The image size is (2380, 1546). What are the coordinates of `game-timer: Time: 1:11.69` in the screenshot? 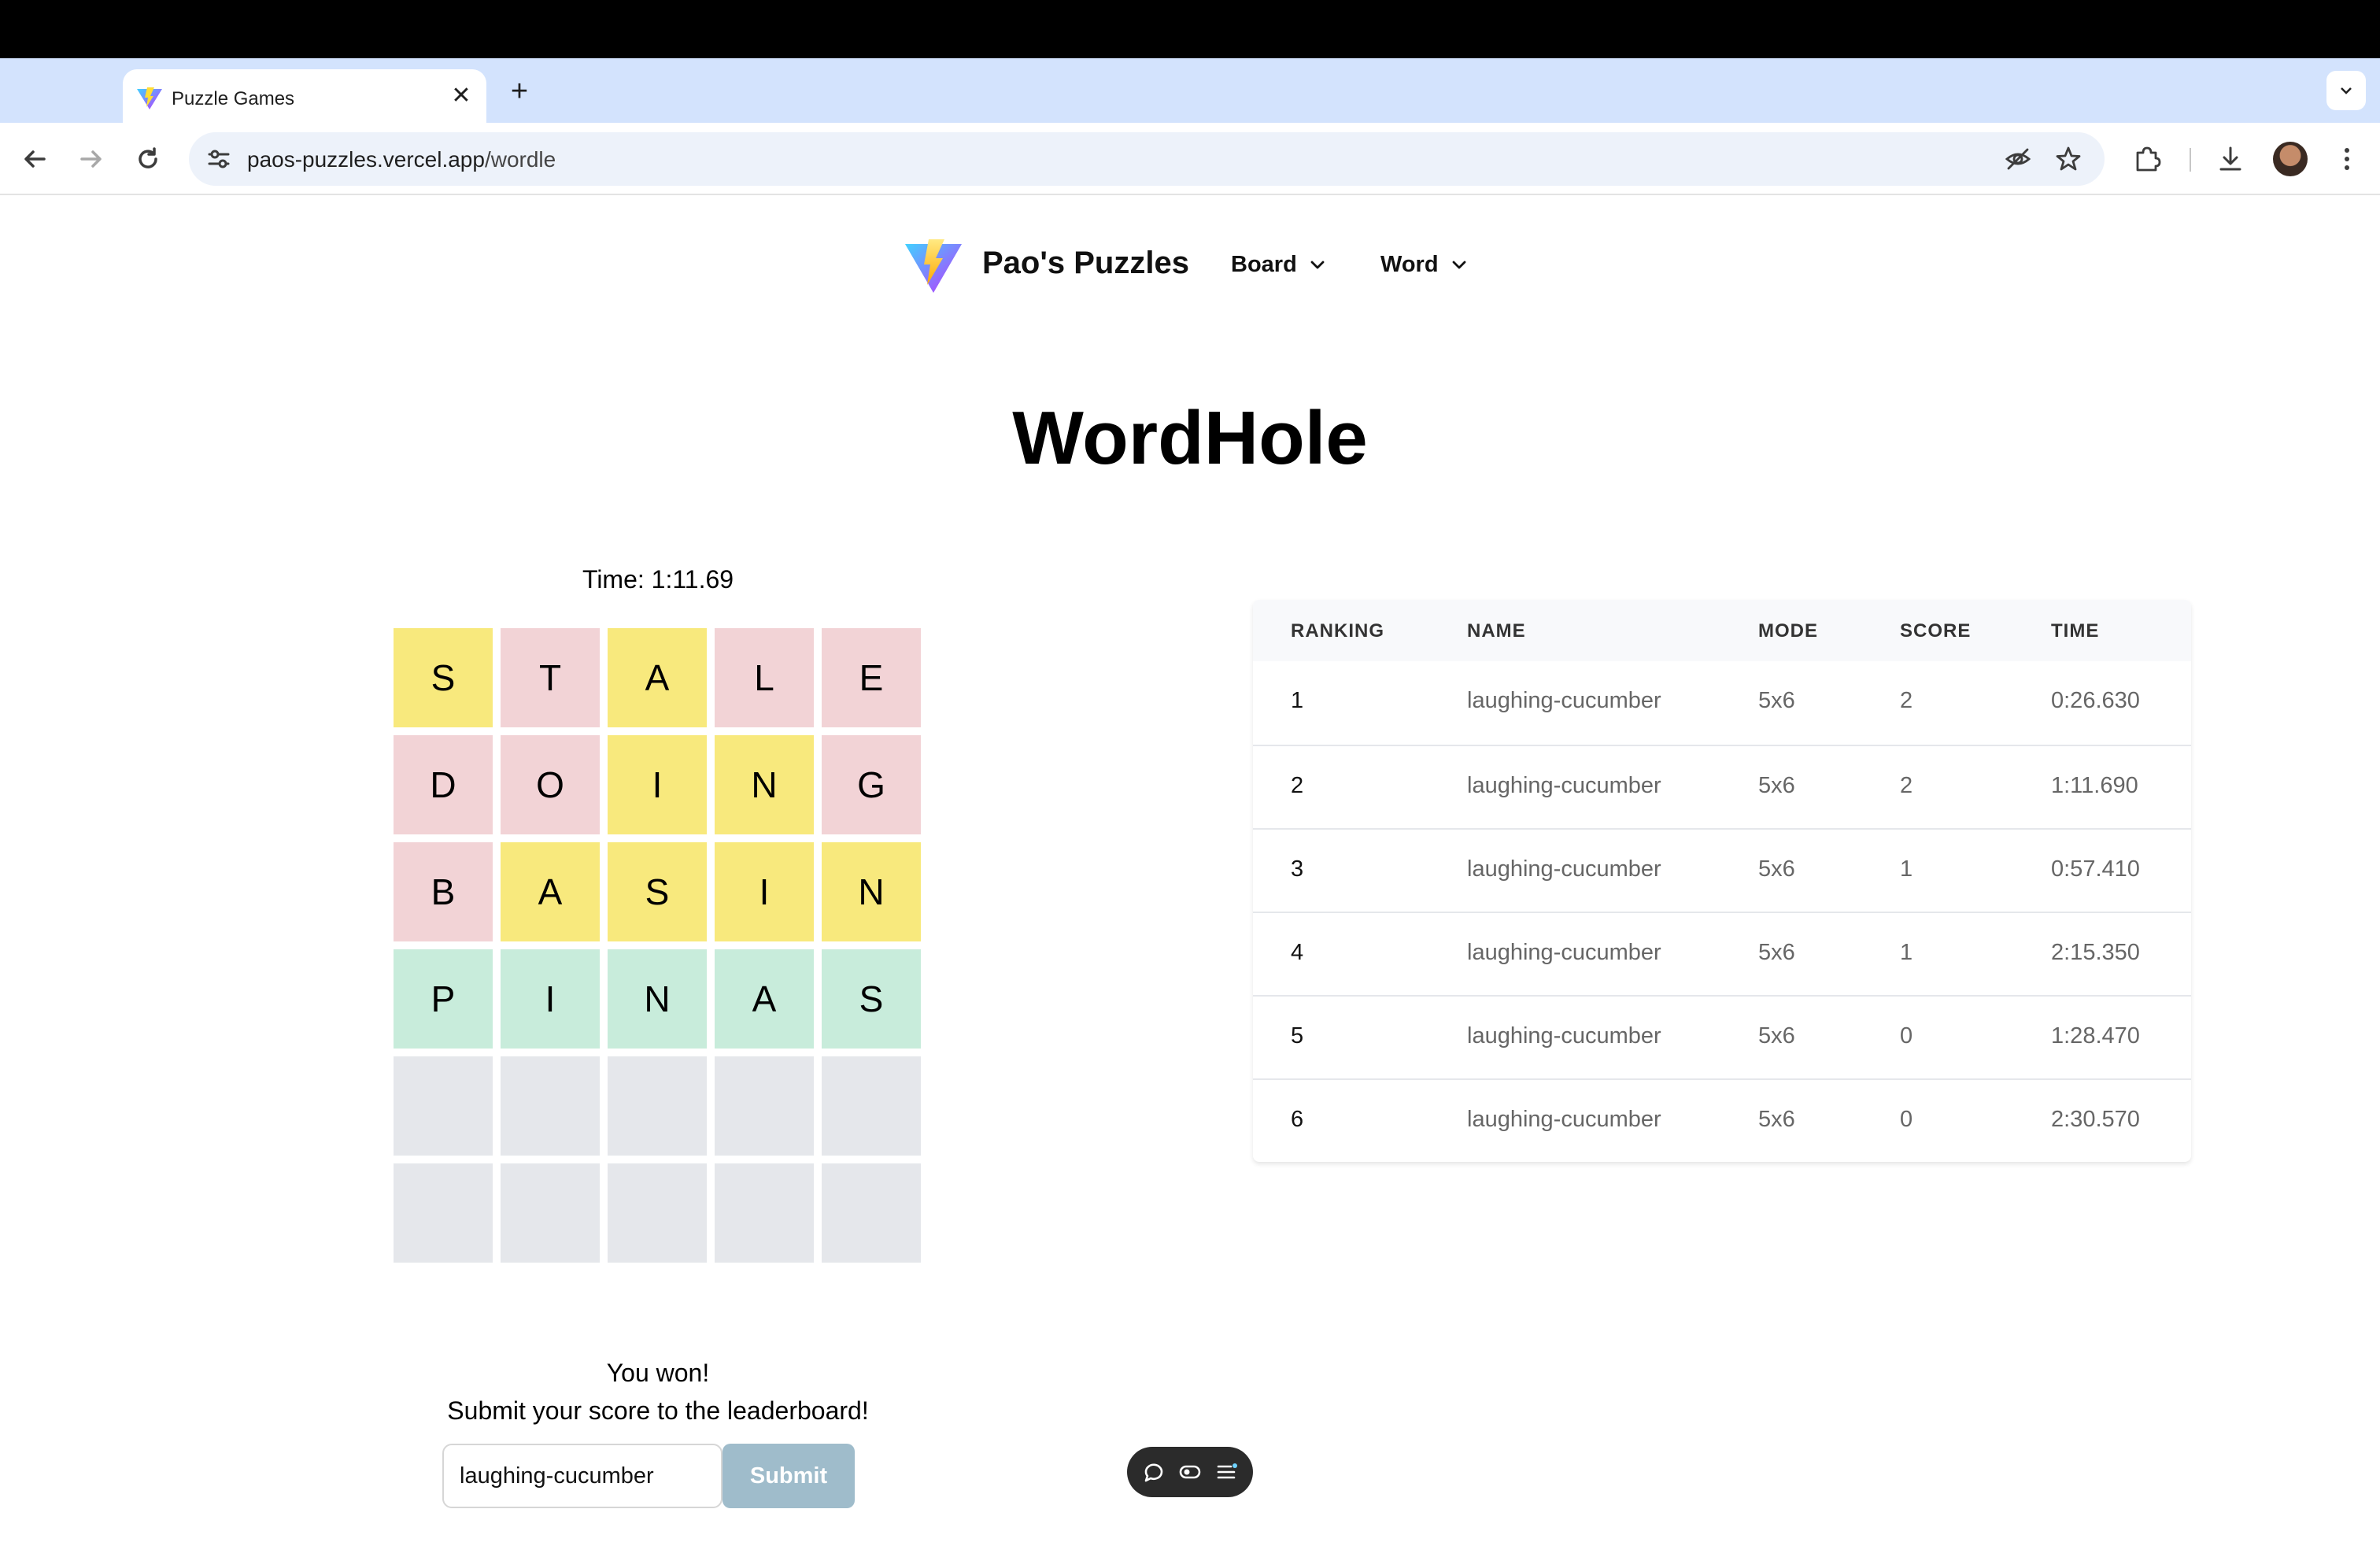 It's located at (658, 580).